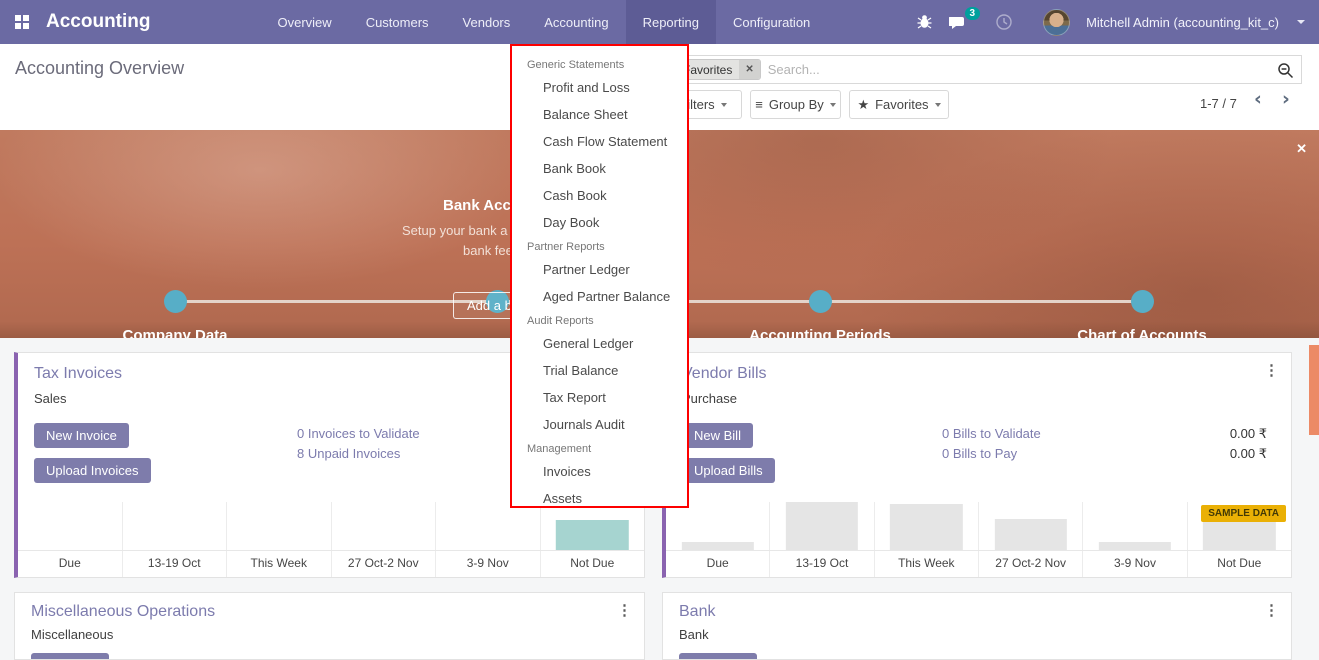 This screenshot has height=660, width=1319. I want to click on card-title-vendor-bills: Vendor Bills, so click(724, 374).